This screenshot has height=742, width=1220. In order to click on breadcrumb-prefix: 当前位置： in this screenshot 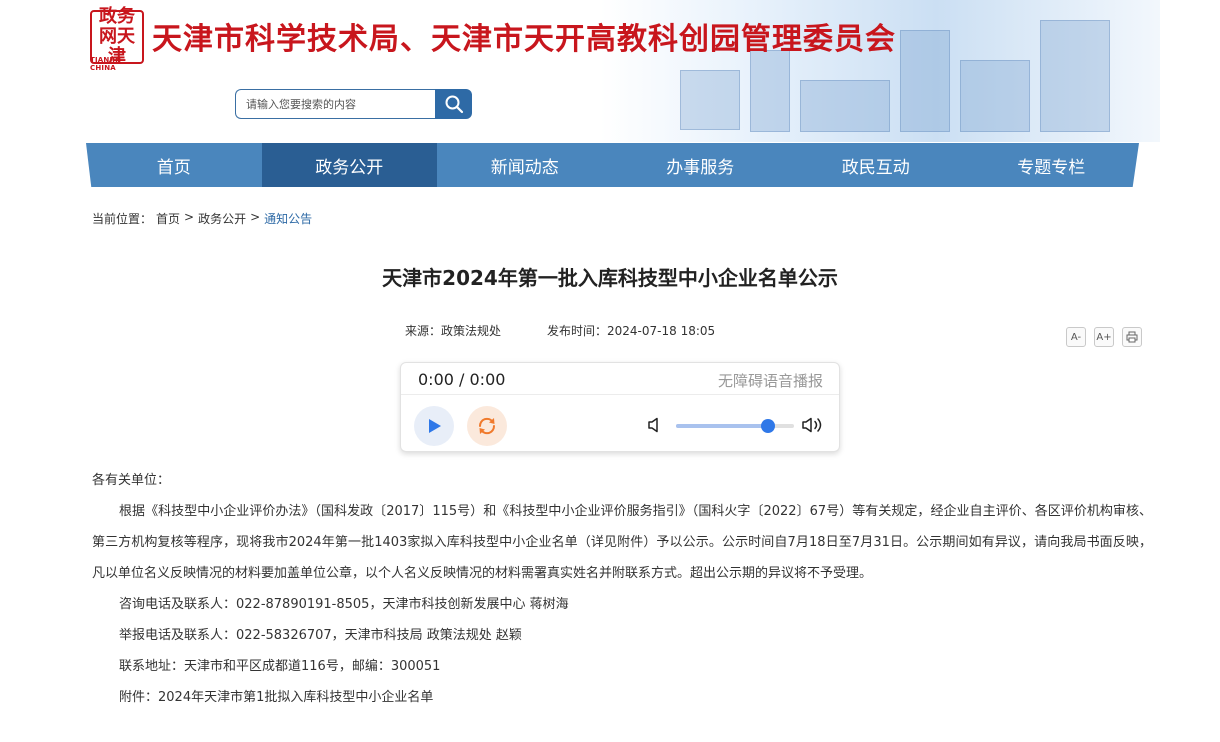, I will do `click(122, 219)`.